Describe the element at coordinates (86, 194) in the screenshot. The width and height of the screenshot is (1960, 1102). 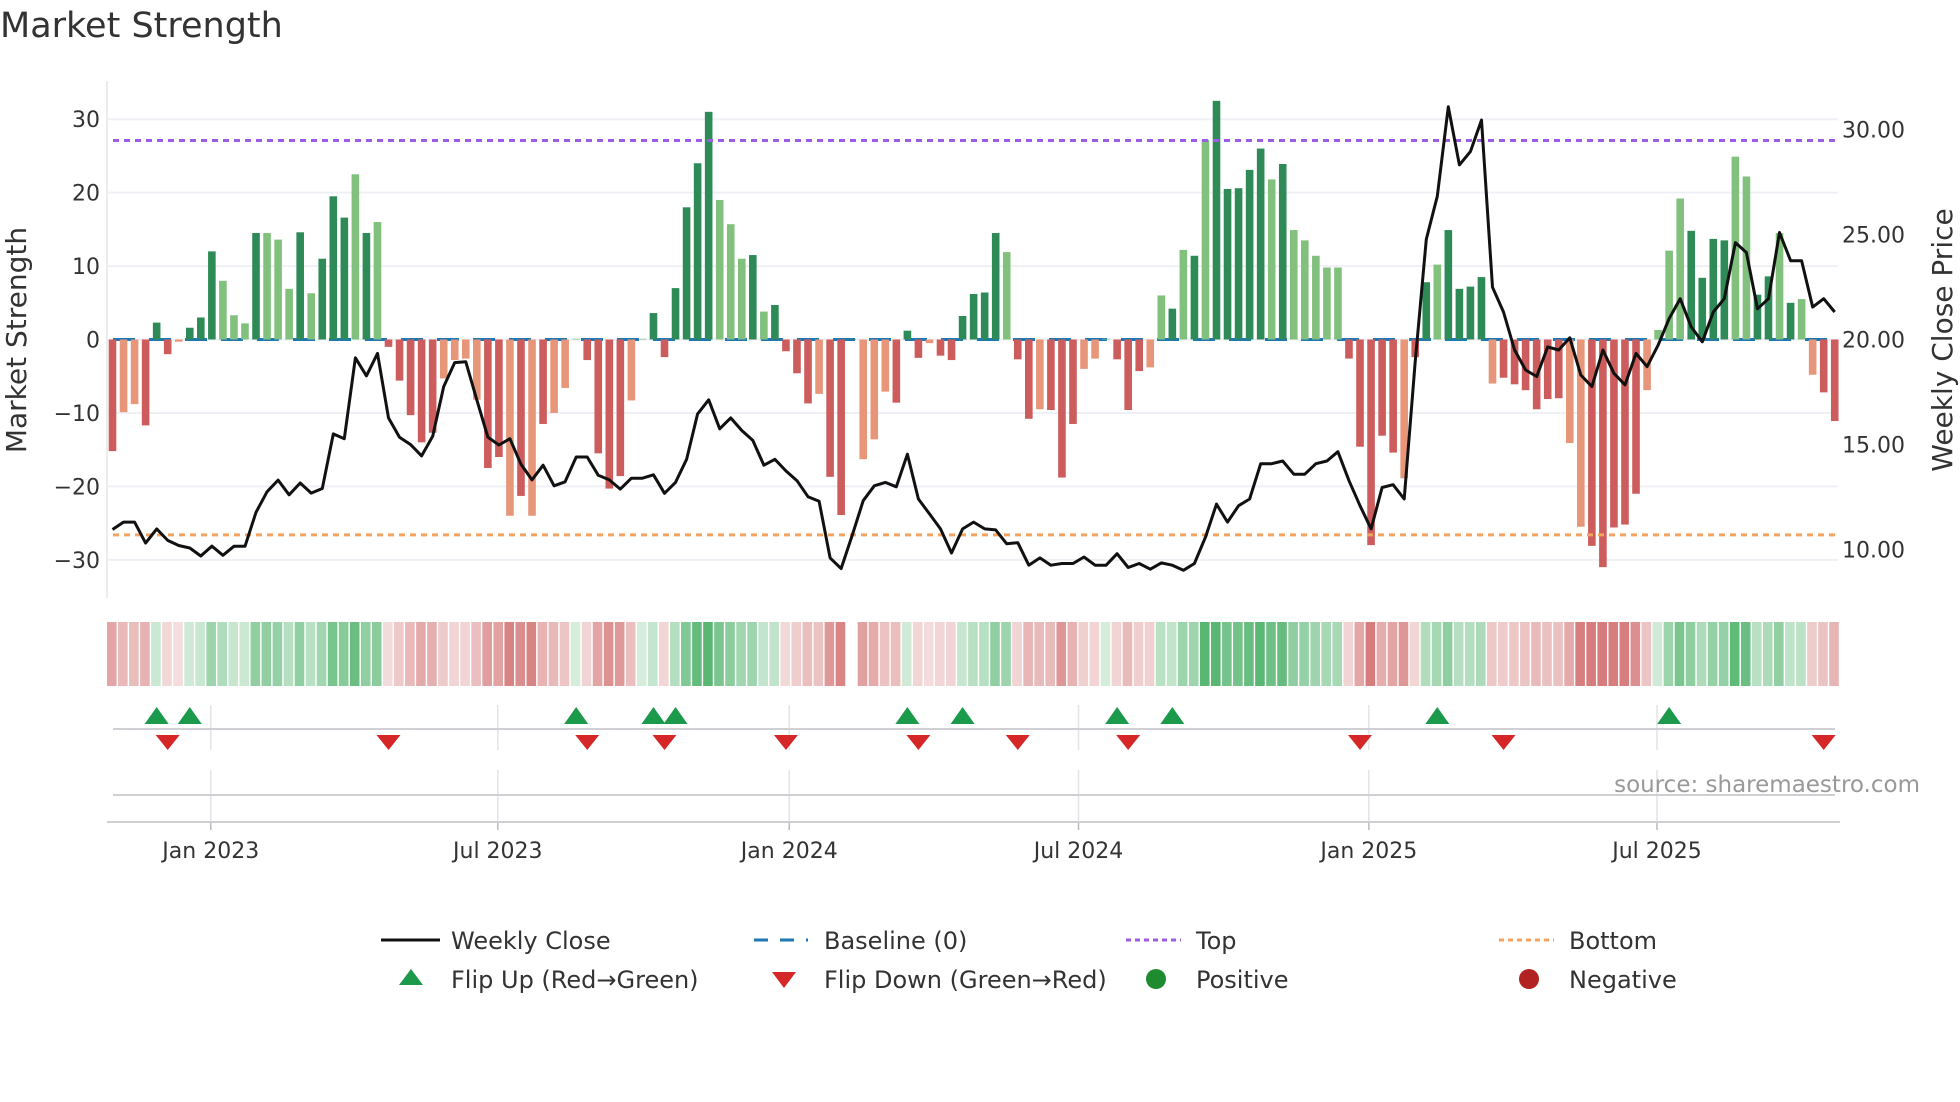
I see `left-tick-label: 20` at that location.